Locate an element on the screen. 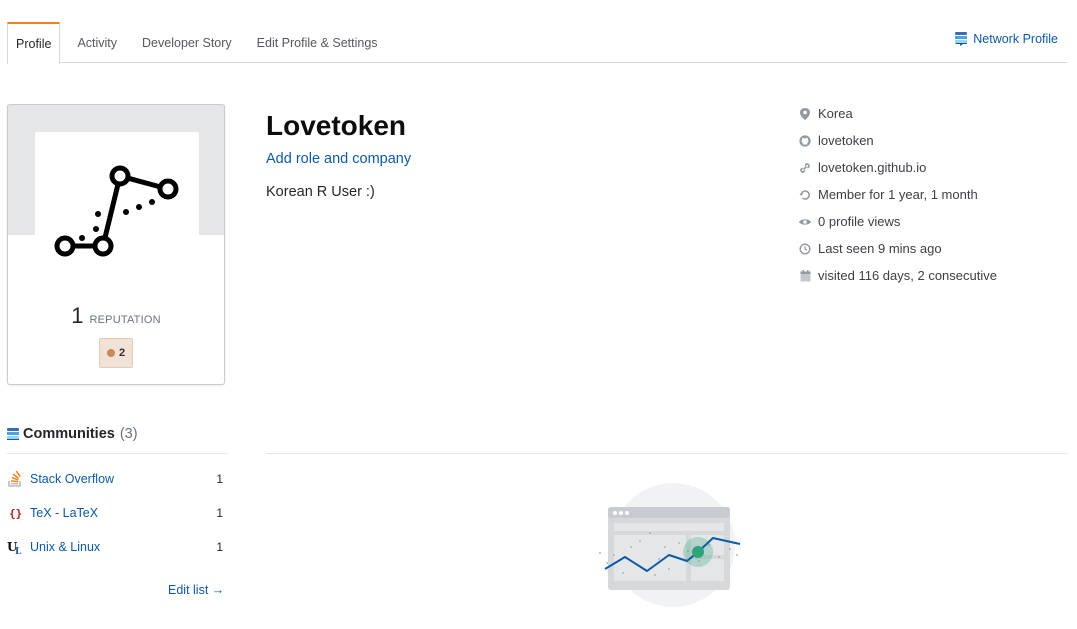  detail-website-text: lovetoken.github.io is located at coordinates (872, 167).